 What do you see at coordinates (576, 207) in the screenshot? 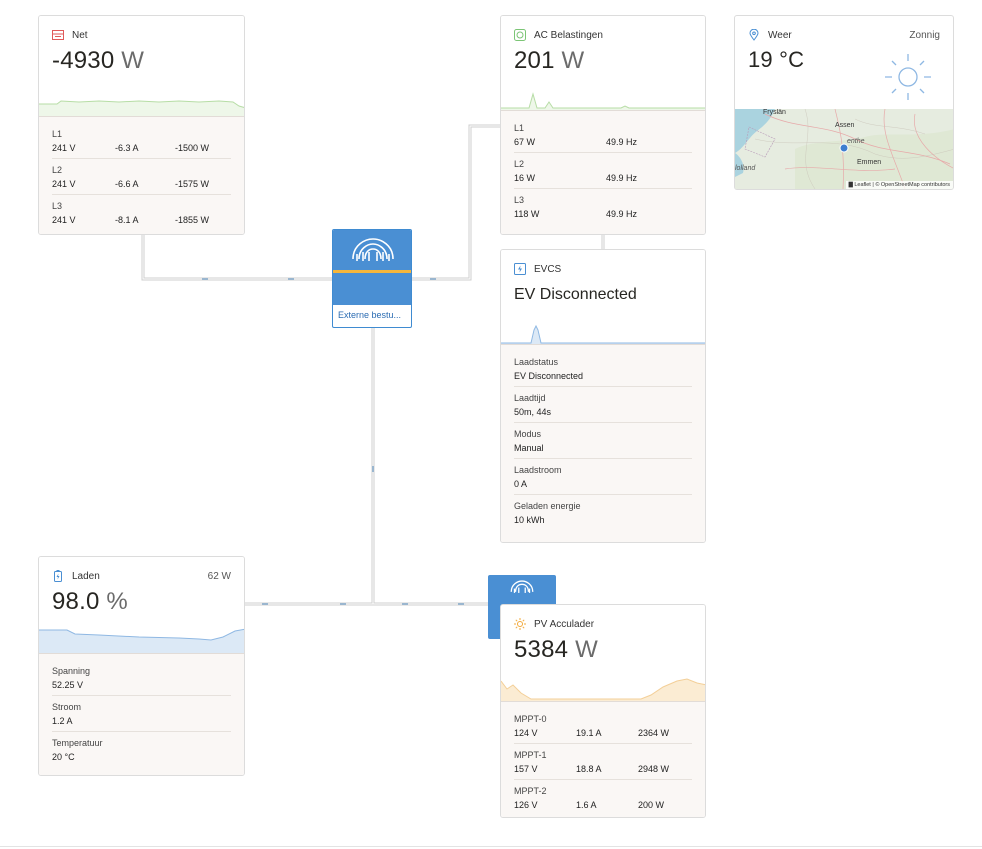
I see `ac-loads-phase-l3: L3 118 W 49.9 Hz` at bounding box center [576, 207].